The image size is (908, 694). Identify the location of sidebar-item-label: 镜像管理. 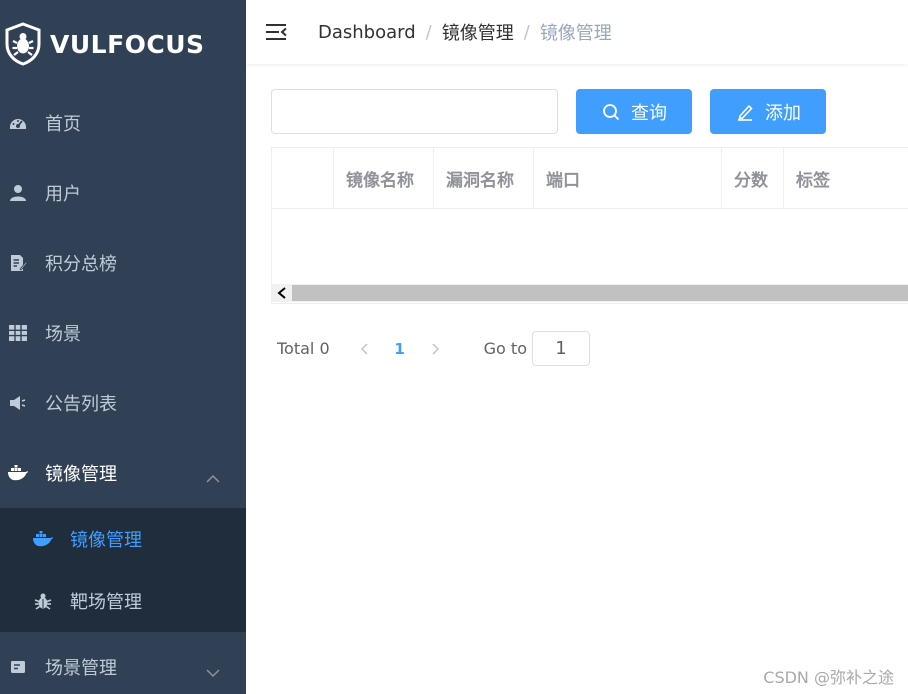
(81, 474).